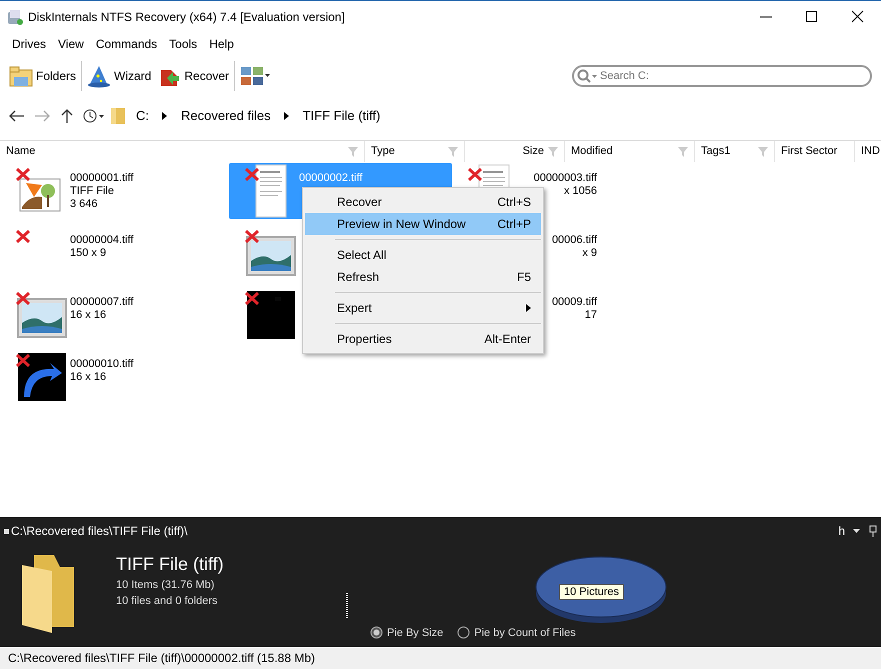  I want to click on pie-label: 10 Pictures, so click(591, 592).